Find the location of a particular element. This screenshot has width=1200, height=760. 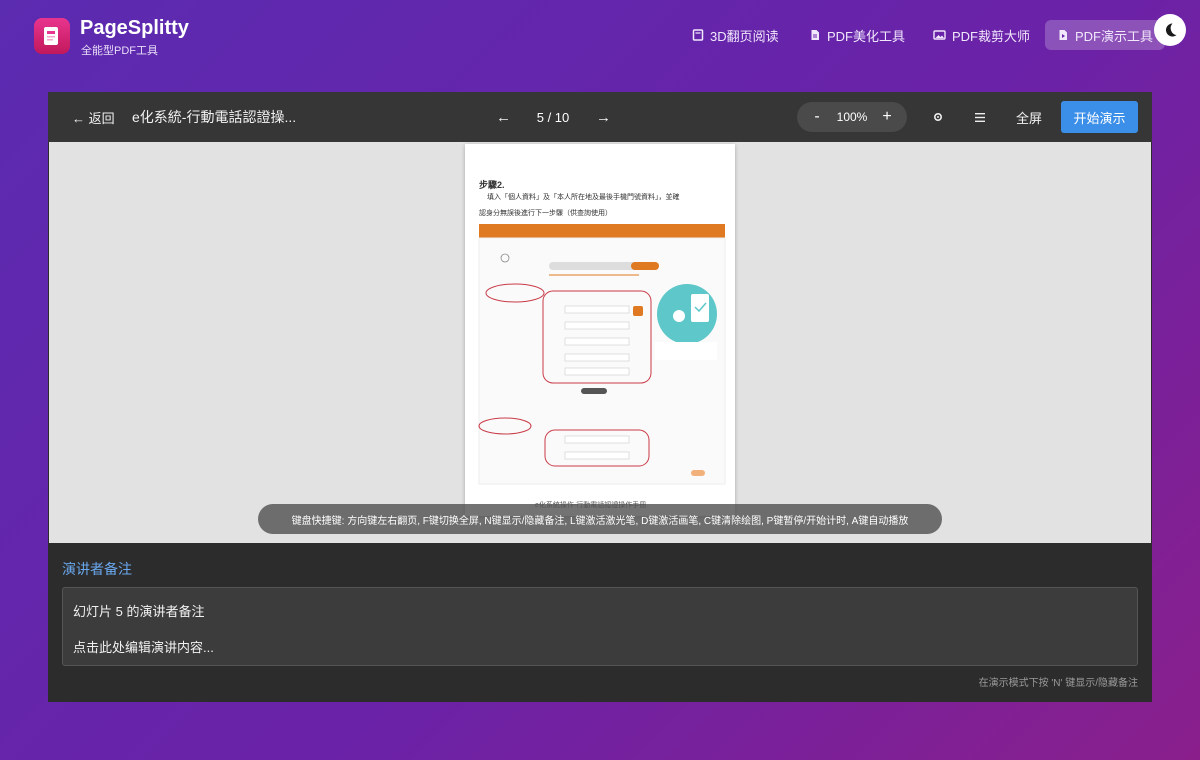

nav-pdf-present: PDF演示工具 is located at coordinates (1105, 35).